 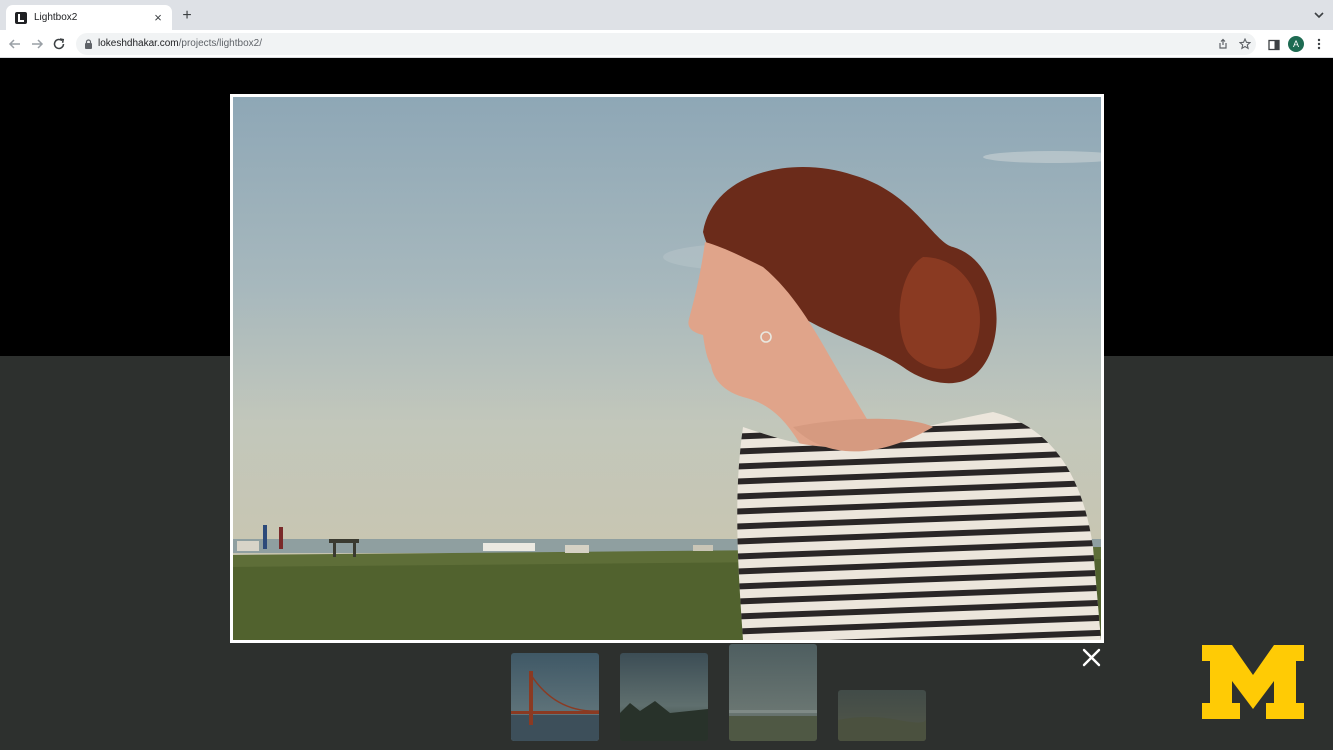 I want to click on university-of-michigan-block-m-logo, so click(x=1253, y=682).